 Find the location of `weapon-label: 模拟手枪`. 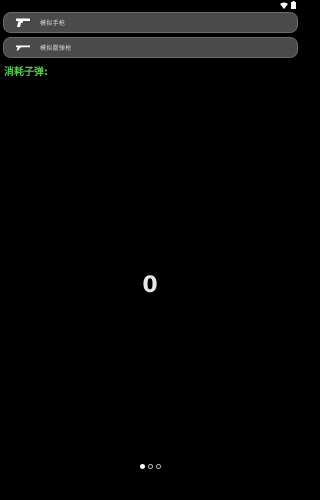

weapon-label: 模拟手枪 is located at coordinates (53, 23).